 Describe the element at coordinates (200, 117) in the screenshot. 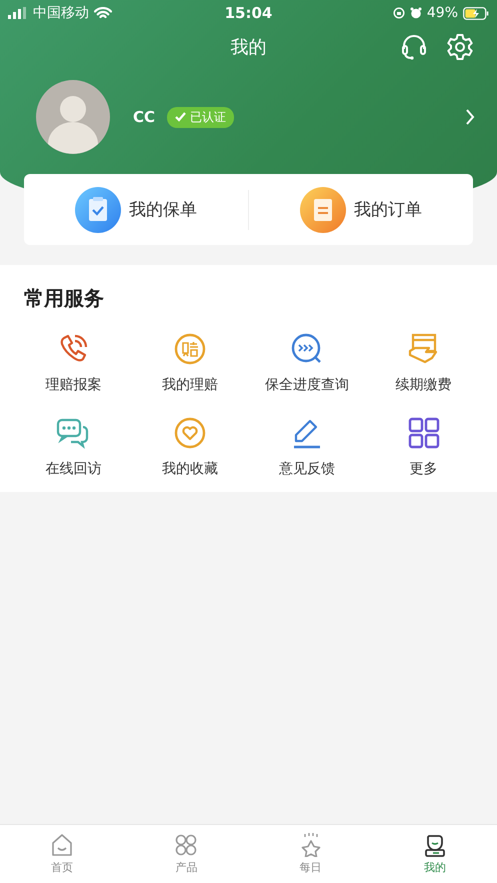

I see `verified-badge: 已认证` at that location.